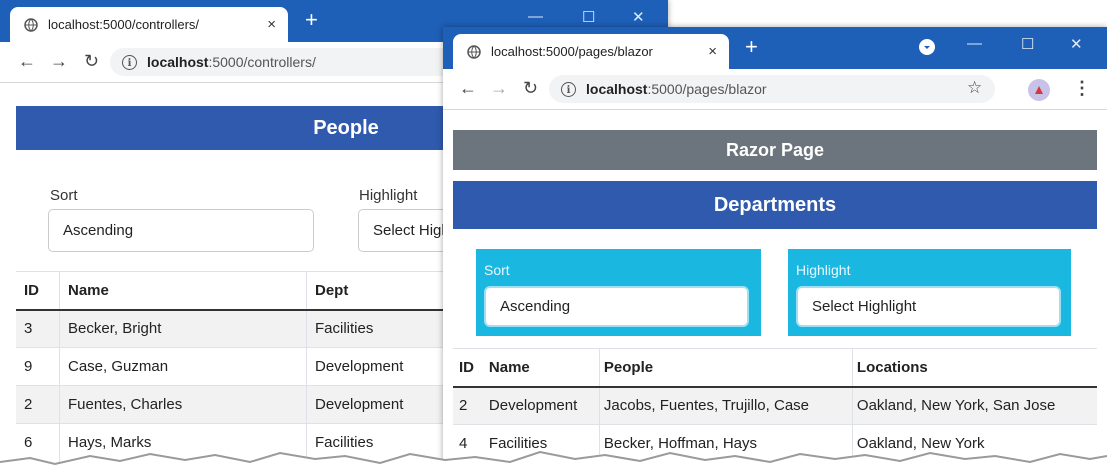 Image resolution: width=1107 pixels, height=473 pixels. Describe the element at coordinates (974, 405) in the screenshot. I see `cell-locations: Oakland, New York, San Jose` at that location.